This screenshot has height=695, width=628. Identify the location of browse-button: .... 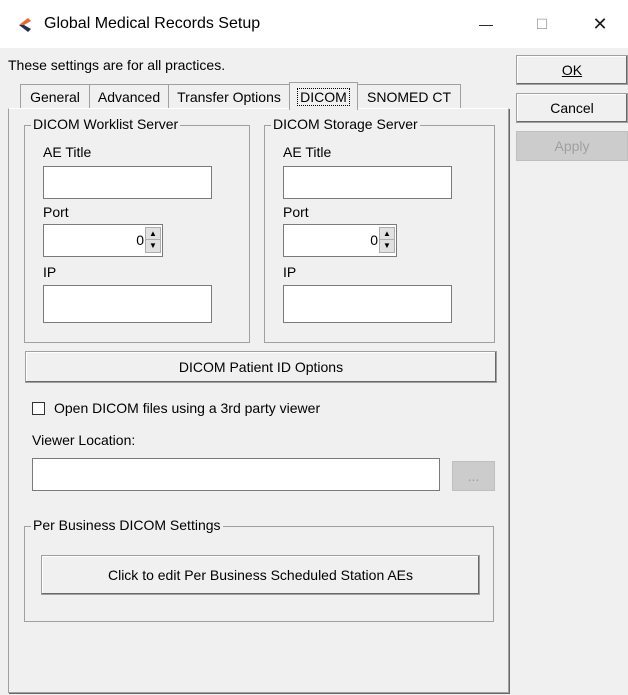
(473, 476).